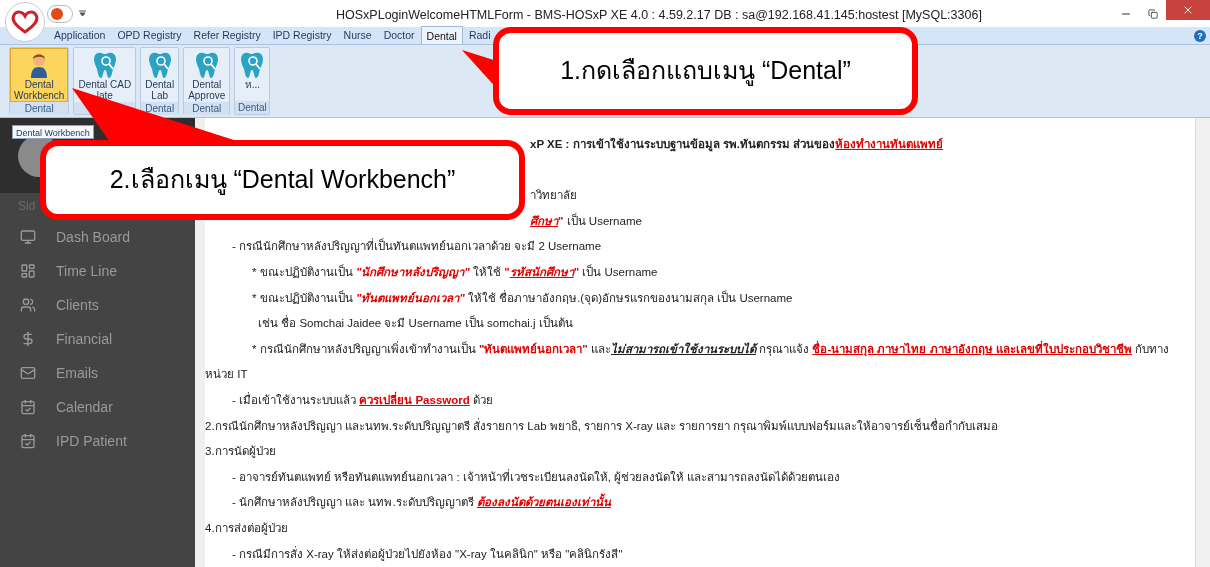 This screenshot has height=567, width=1210. Describe the element at coordinates (417, 246) in the screenshot. I see `content-line: - กรณีนักศึกษาหลังปริญญาที่เป็นทันตแพทย์นอกเวลาด้วย จะมี 2 Username` at that location.